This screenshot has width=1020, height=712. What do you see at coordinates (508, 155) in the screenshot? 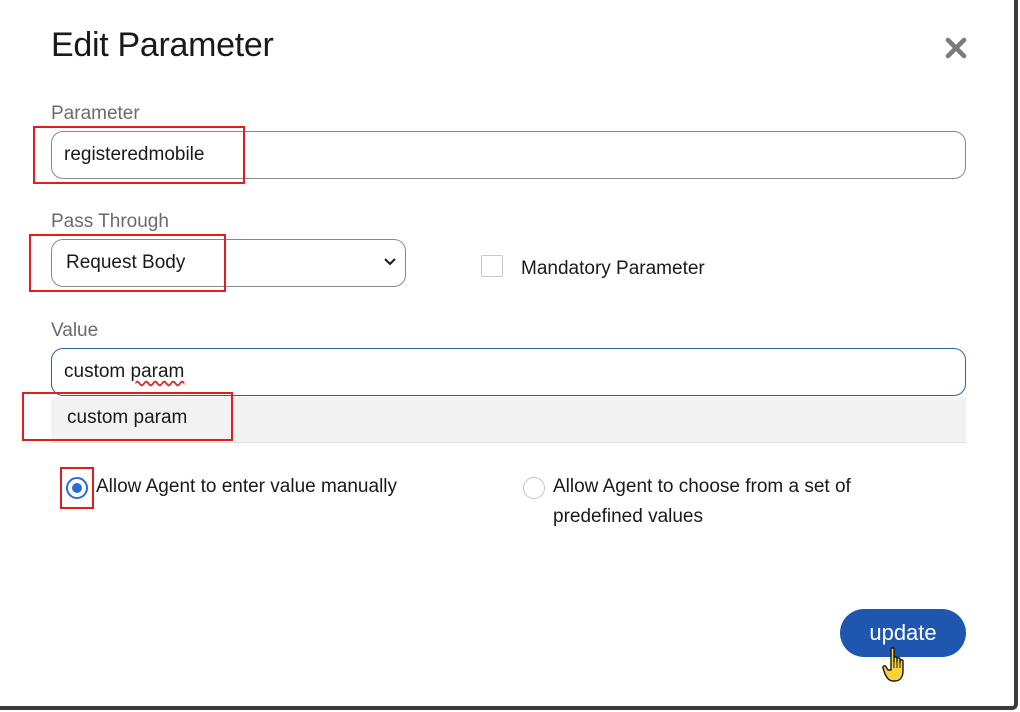
I see `parameter-input: registeredmobile` at bounding box center [508, 155].